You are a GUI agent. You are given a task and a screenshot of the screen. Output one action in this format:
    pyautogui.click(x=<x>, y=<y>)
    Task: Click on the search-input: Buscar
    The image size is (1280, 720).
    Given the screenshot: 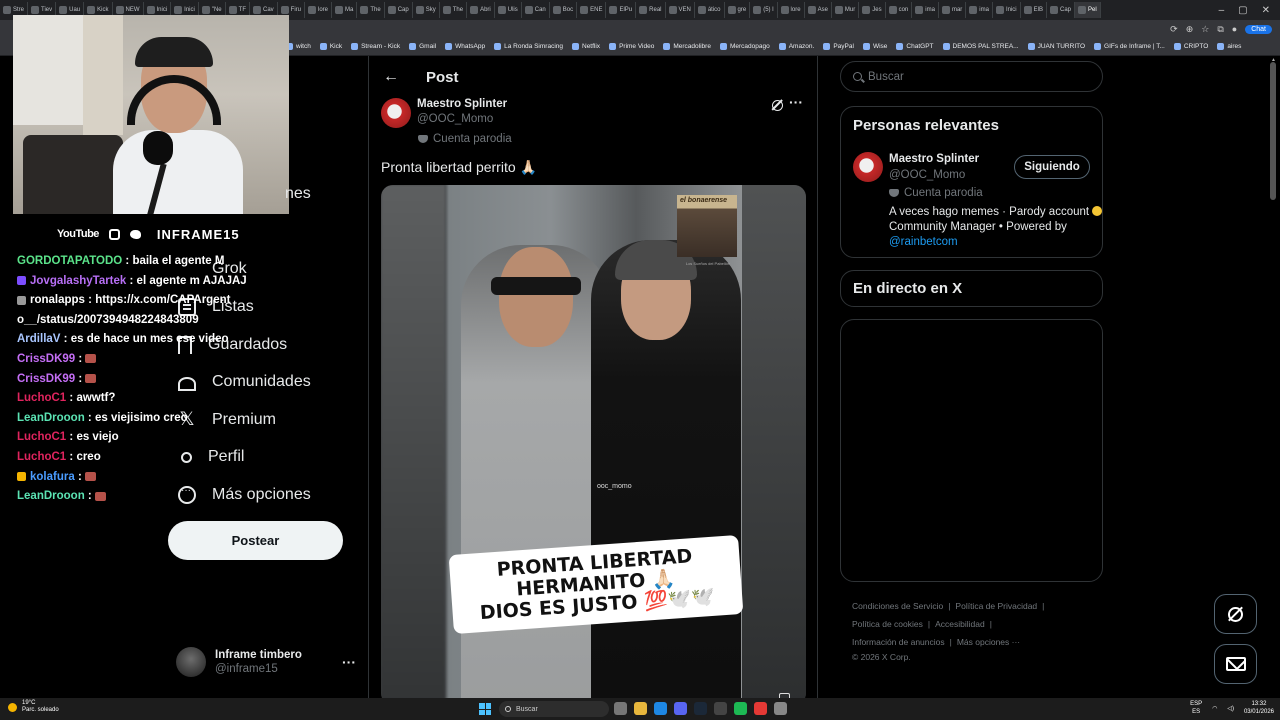 What is the action you would take?
    pyautogui.click(x=971, y=76)
    